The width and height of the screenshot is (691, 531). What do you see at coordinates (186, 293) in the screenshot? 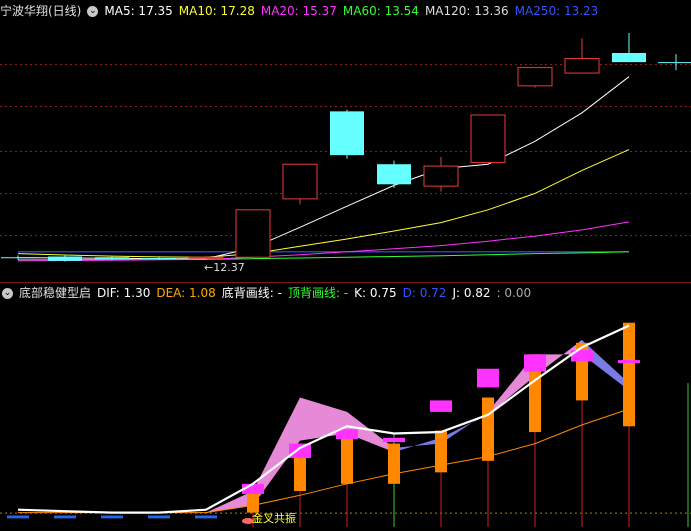
I see `dea-legend: DEA: 1.08` at bounding box center [186, 293].